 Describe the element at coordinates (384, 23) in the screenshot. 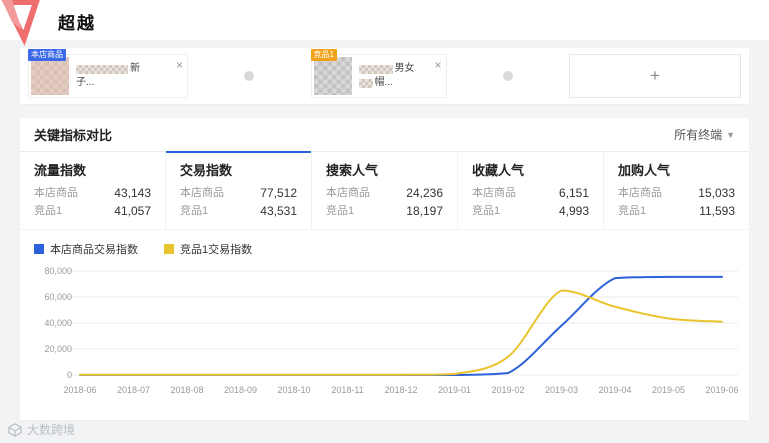

I see `topbar: 超越` at that location.